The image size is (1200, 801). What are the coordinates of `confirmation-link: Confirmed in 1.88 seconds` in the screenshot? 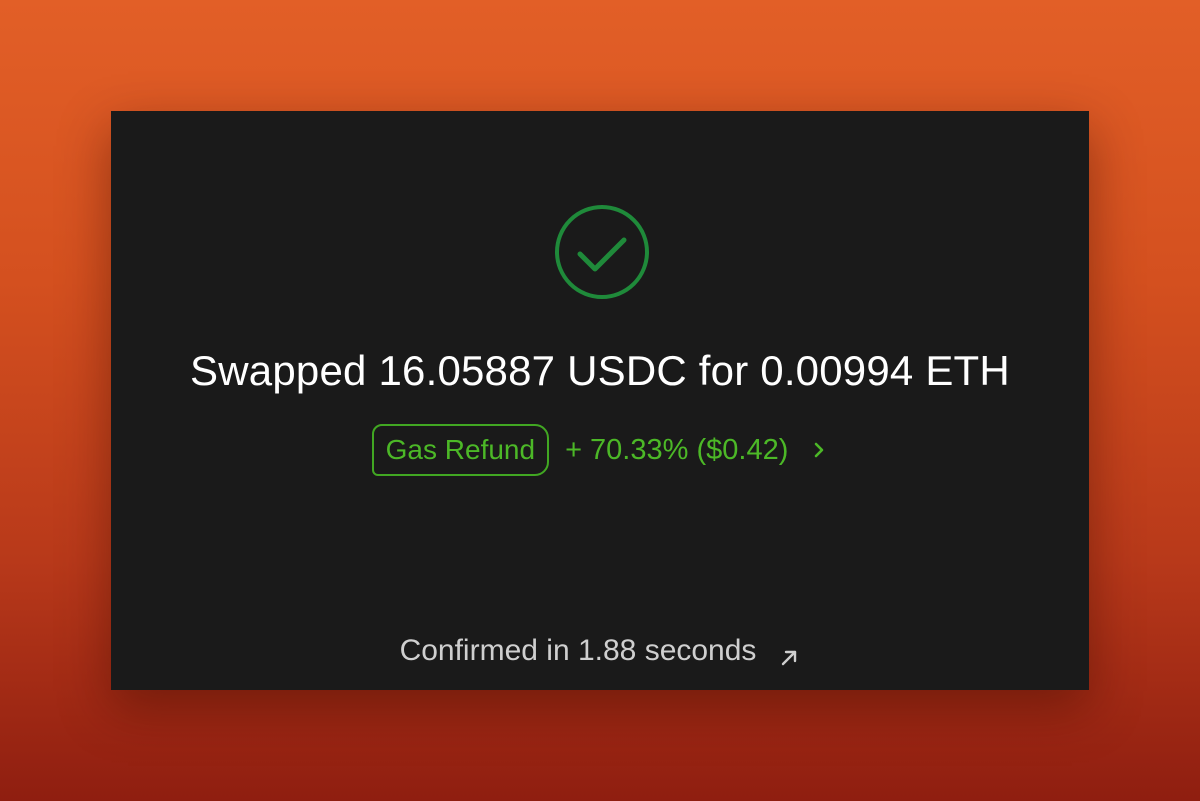 It's located at (600, 651).